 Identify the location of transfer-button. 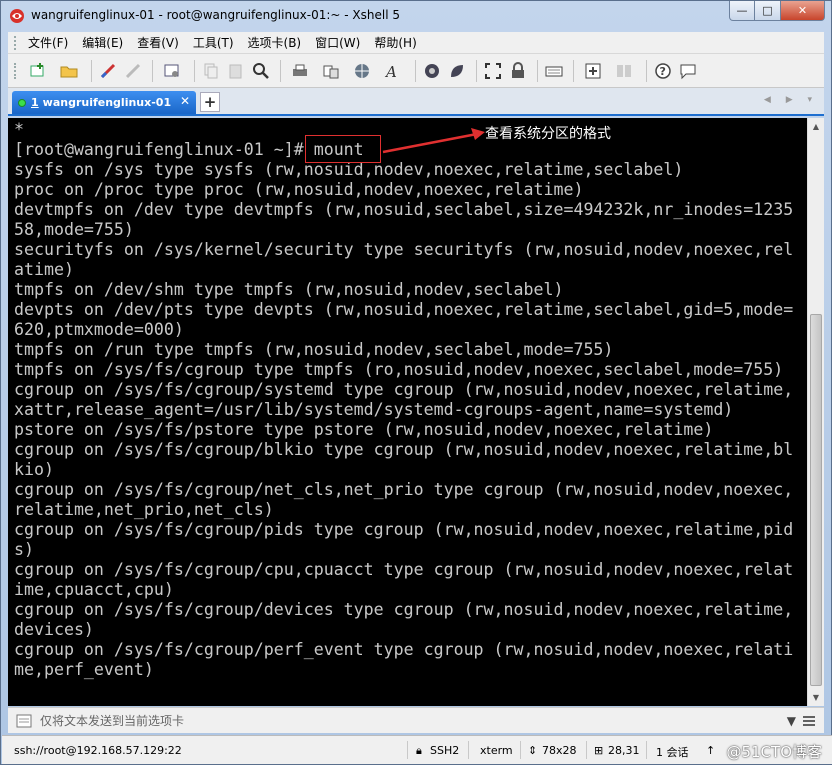
(331, 71).